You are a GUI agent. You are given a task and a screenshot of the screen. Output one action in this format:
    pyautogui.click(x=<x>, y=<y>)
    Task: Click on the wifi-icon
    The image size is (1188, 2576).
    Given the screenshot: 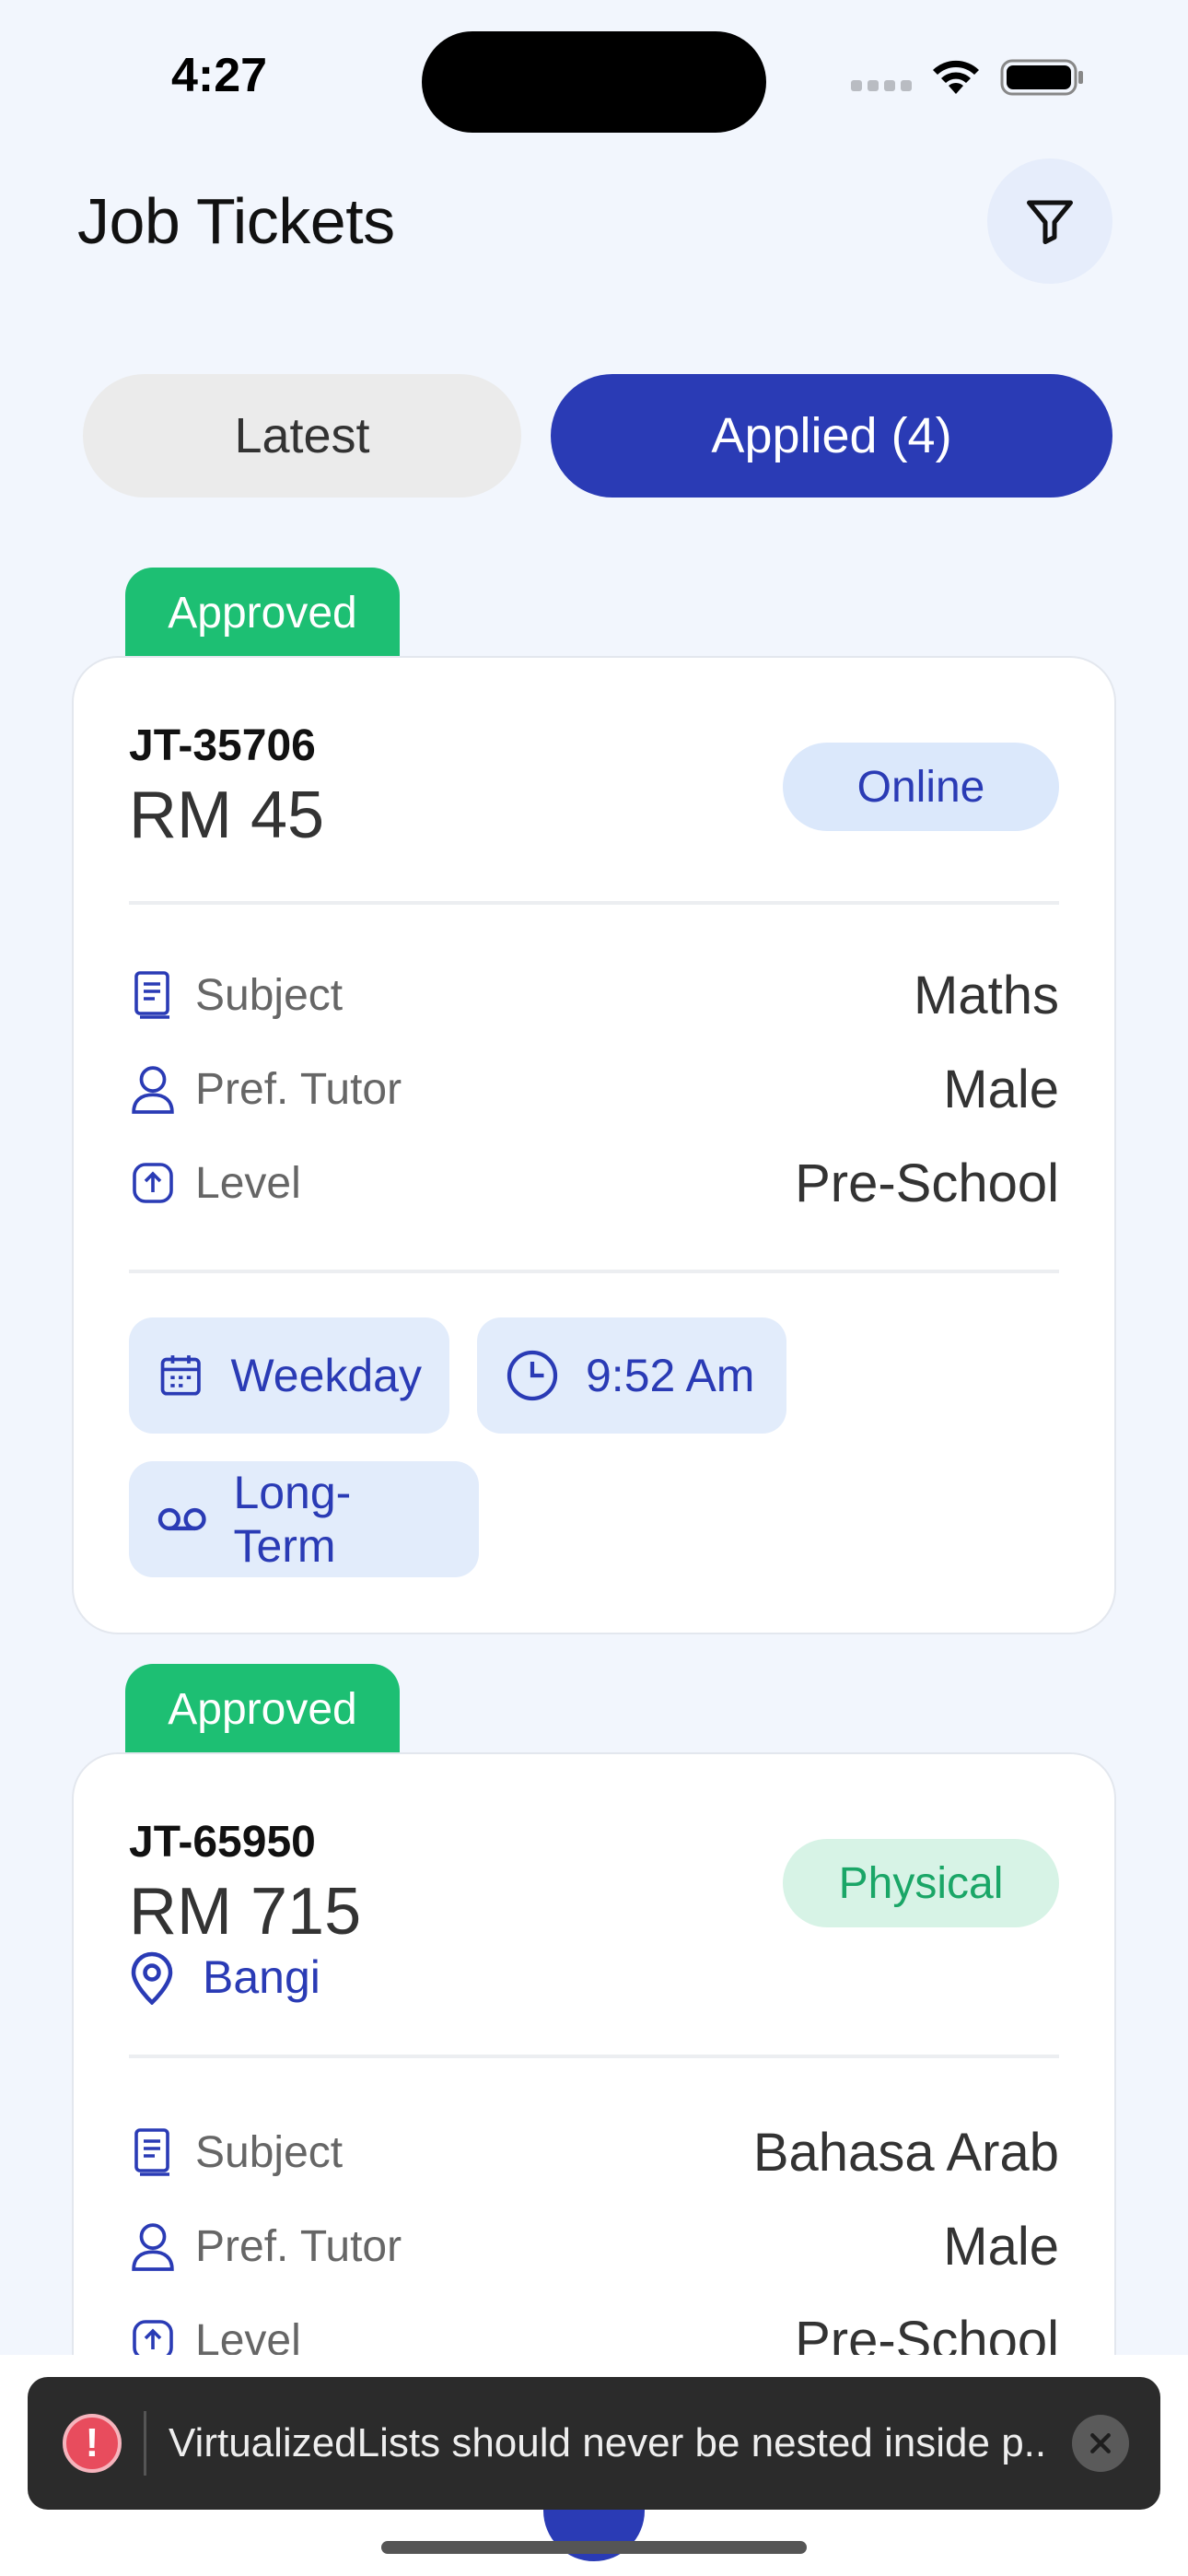 What is the action you would take?
    pyautogui.click(x=956, y=77)
    